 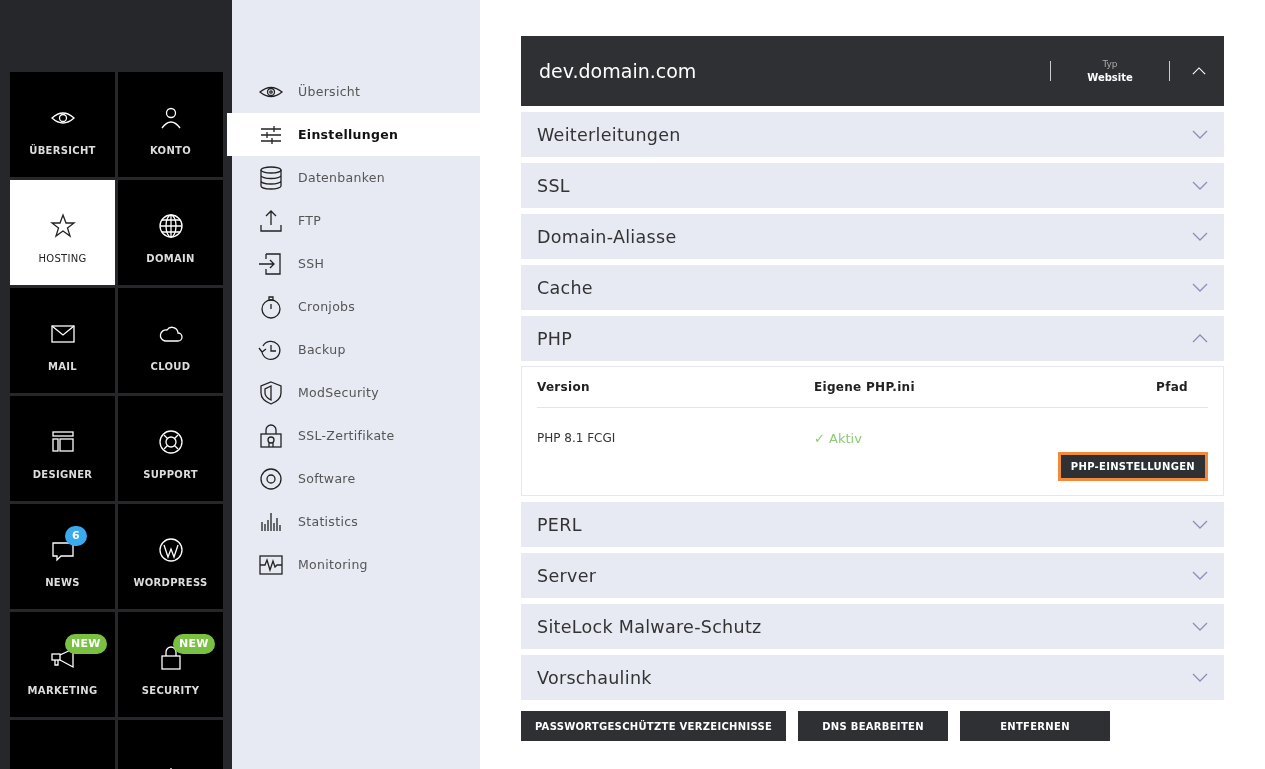 I want to click on nav-tile: KONTO, so click(x=170, y=124).